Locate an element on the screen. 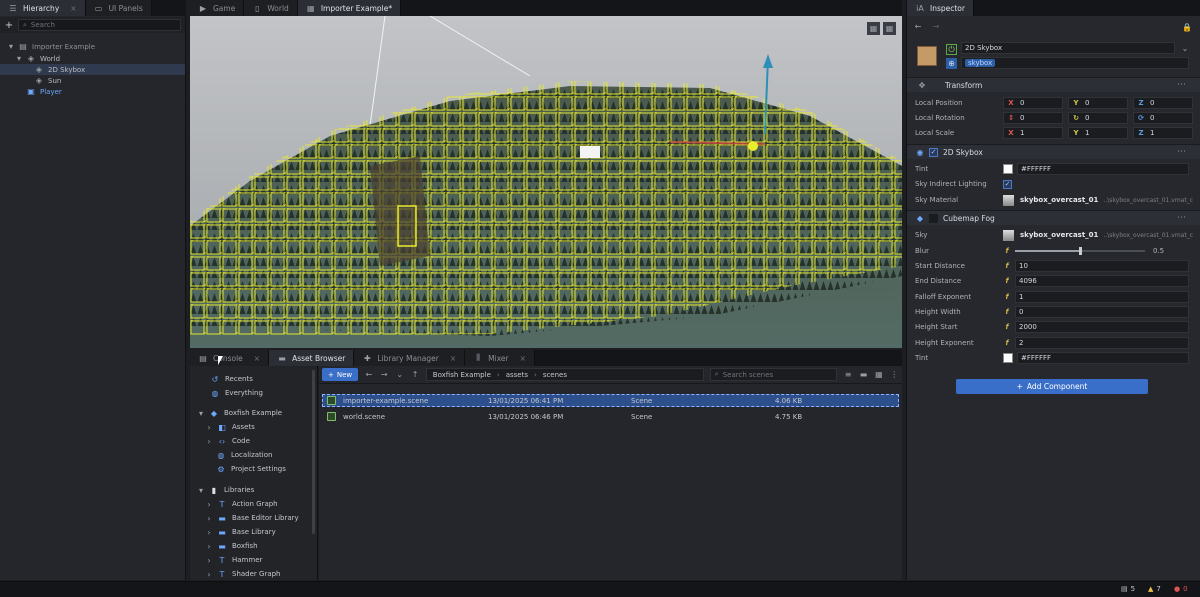  tab-asset-browser: ▬ Asset Browser is located at coordinates (312, 358).